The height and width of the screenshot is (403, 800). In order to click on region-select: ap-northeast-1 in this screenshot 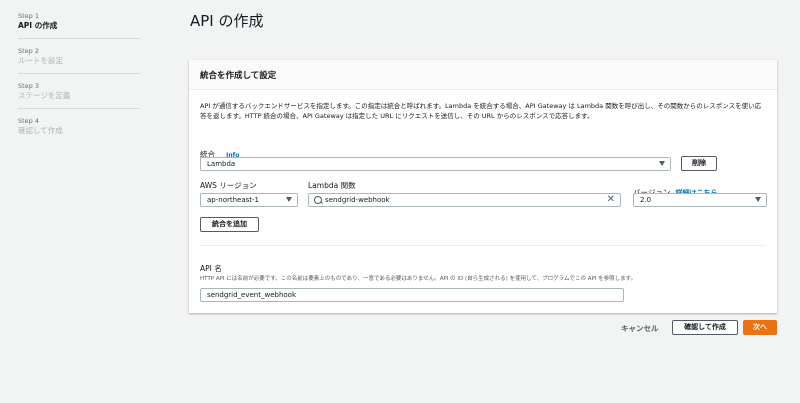, I will do `click(249, 200)`.